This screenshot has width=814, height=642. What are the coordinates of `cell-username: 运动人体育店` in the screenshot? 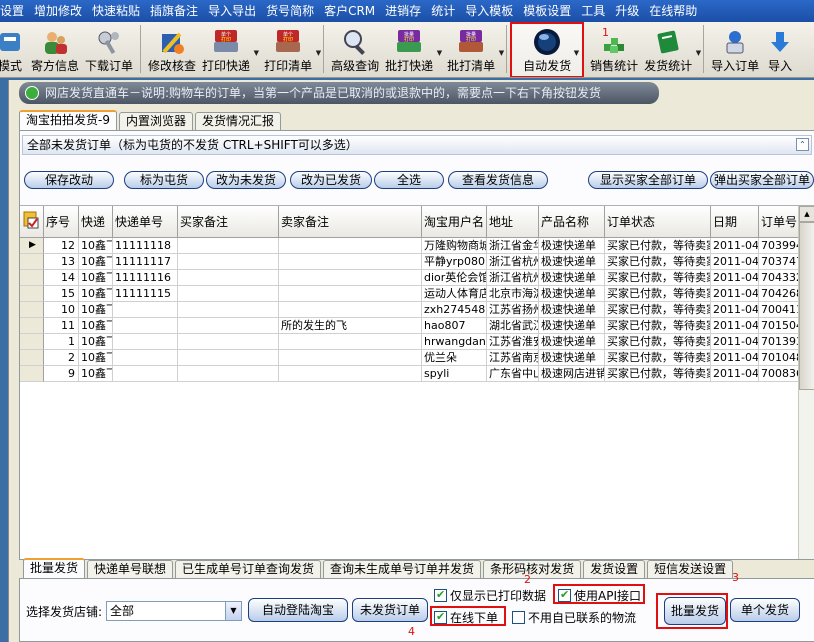 It's located at (454, 294).